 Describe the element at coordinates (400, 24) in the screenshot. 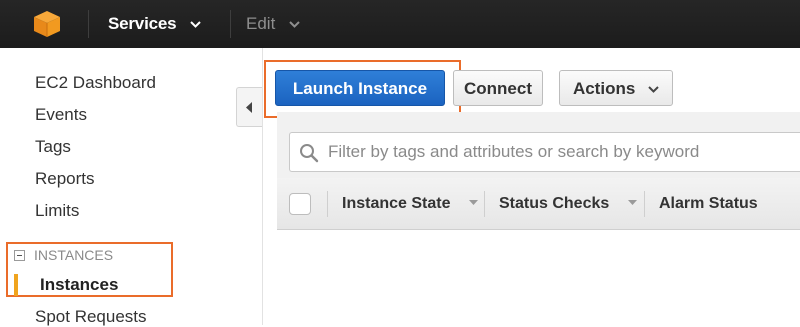

I see `top-navigation-bar: Services Edit` at that location.